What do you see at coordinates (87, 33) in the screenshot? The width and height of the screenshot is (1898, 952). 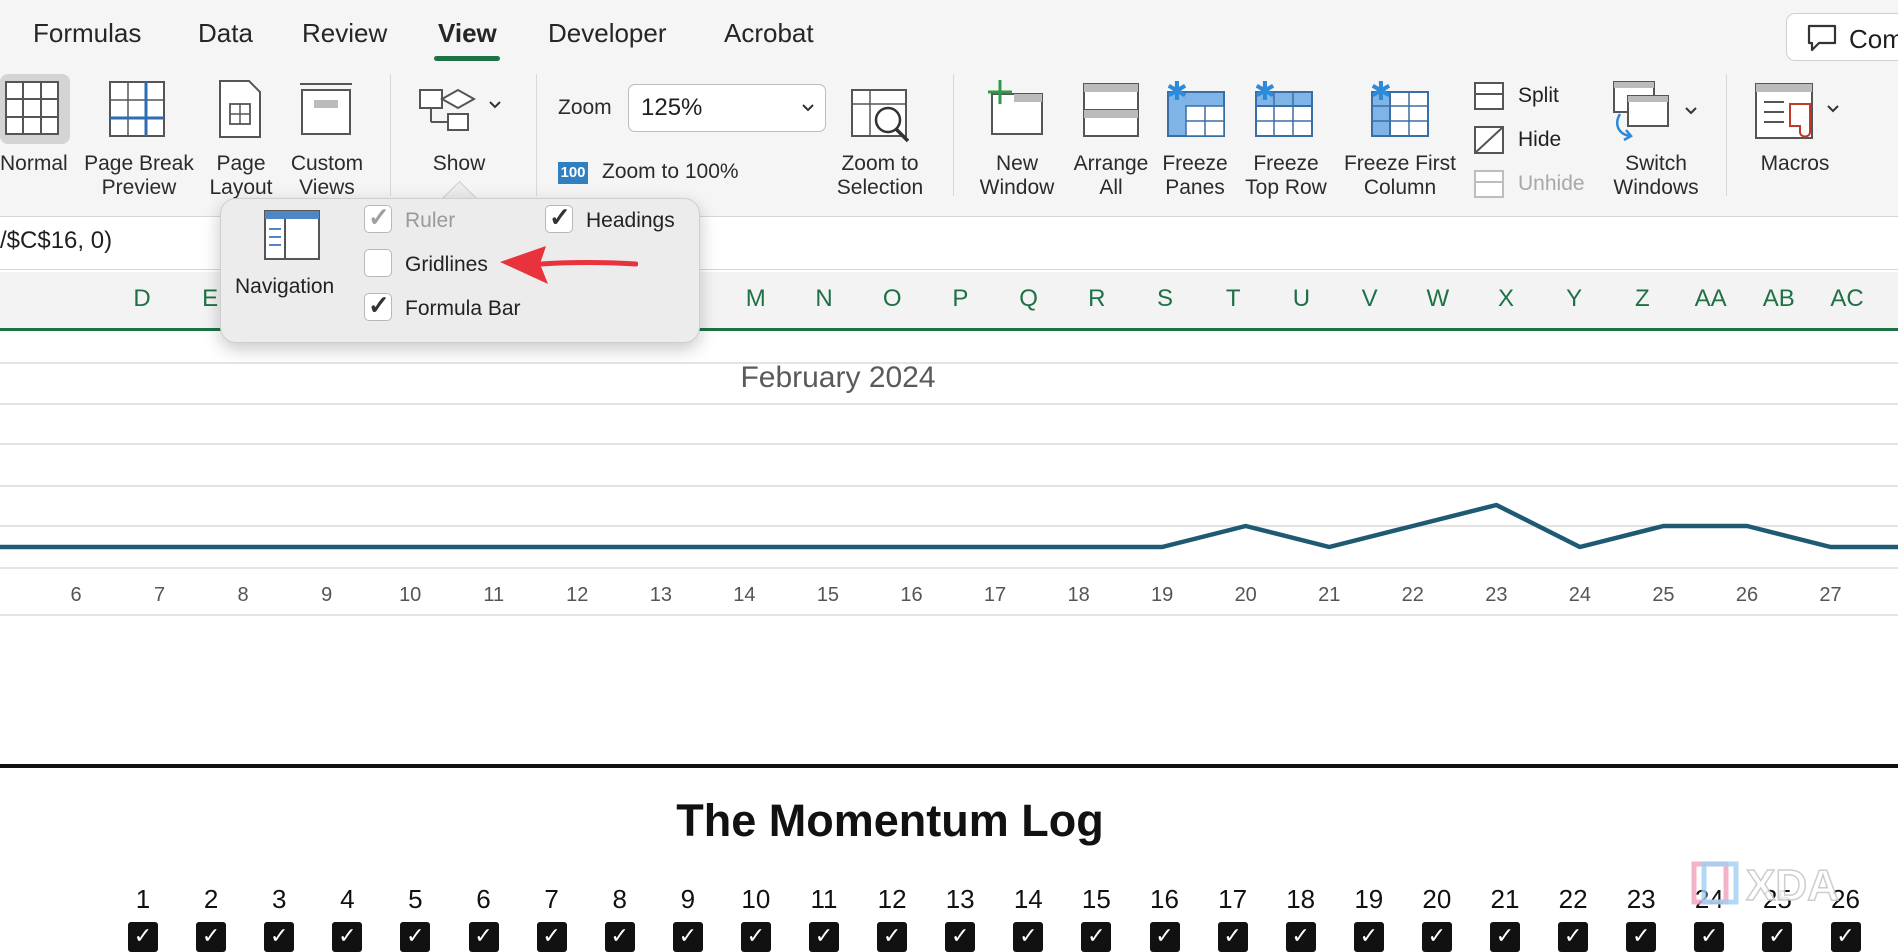 I see `tab-formulas: Formulas` at bounding box center [87, 33].